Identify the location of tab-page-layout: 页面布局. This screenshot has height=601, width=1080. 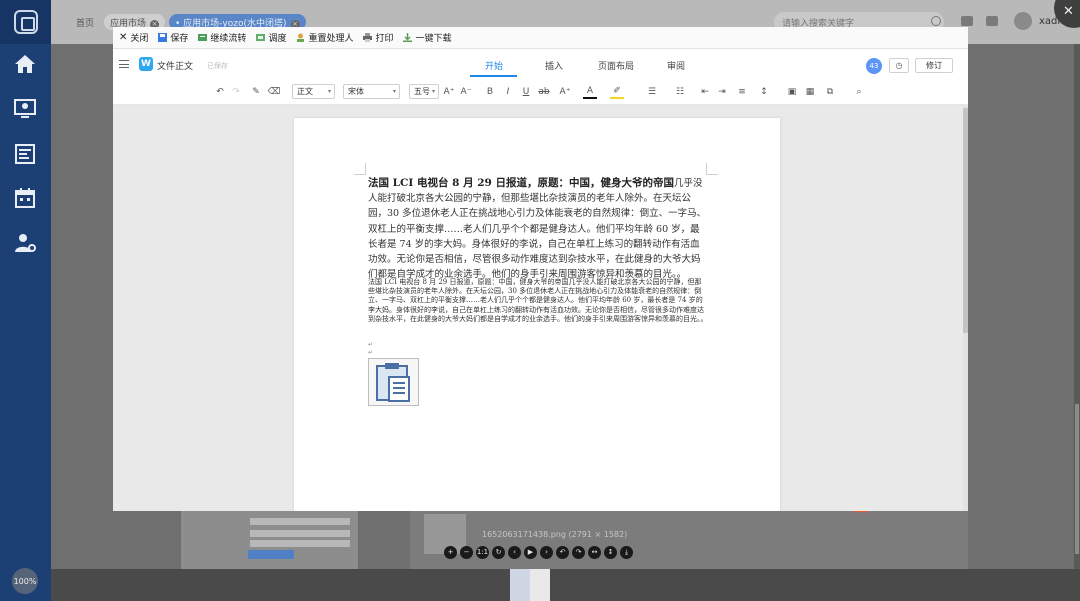
(616, 65).